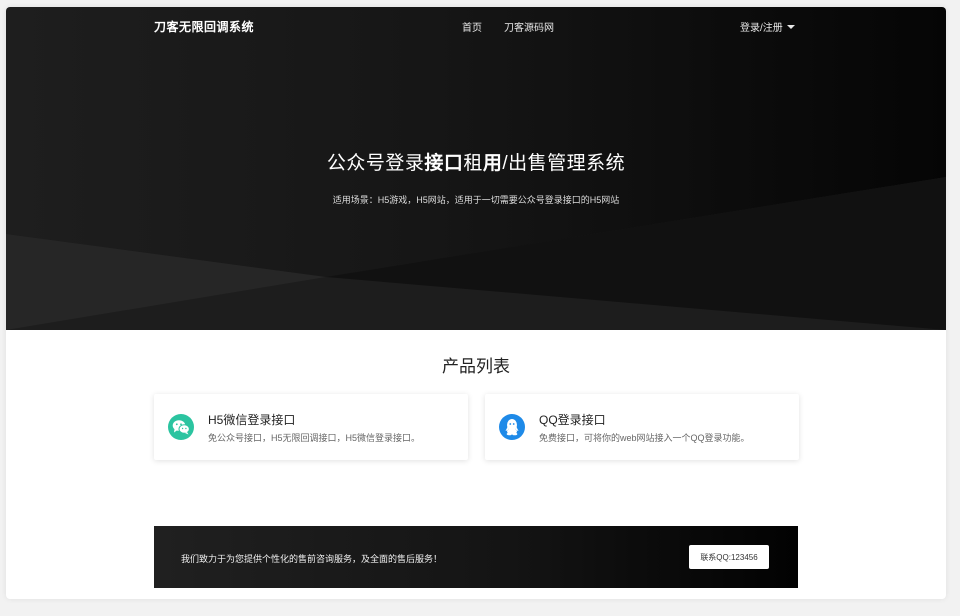 Image resolution: width=960 pixels, height=616 pixels. What do you see at coordinates (572, 420) in the screenshot?
I see `product-card-title: QQ登录接口` at bounding box center [572, 420].